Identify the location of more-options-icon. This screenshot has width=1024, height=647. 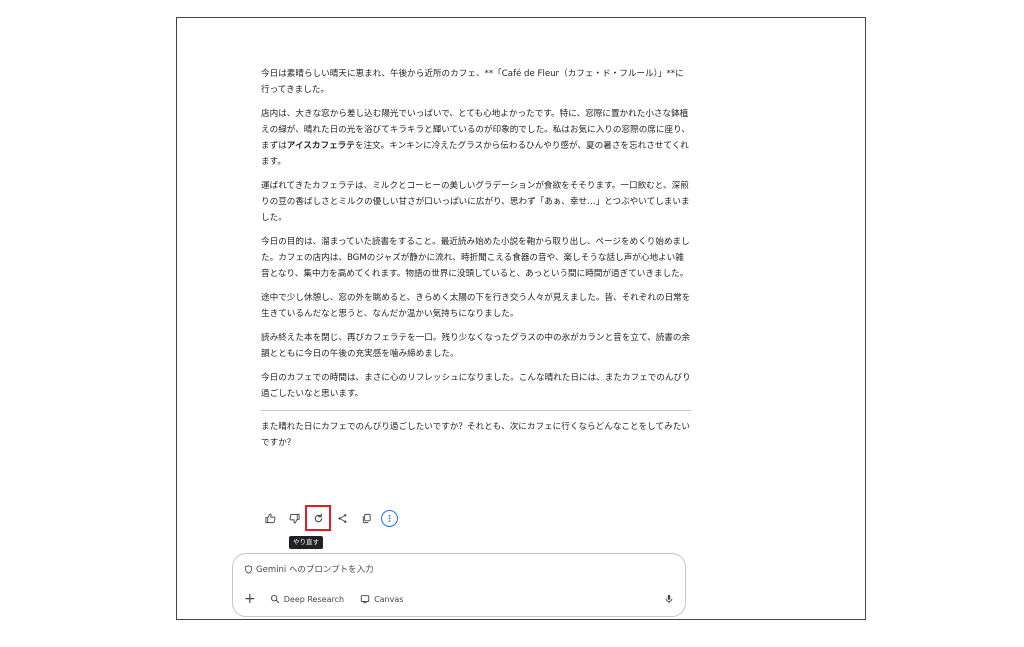
(389, 518).